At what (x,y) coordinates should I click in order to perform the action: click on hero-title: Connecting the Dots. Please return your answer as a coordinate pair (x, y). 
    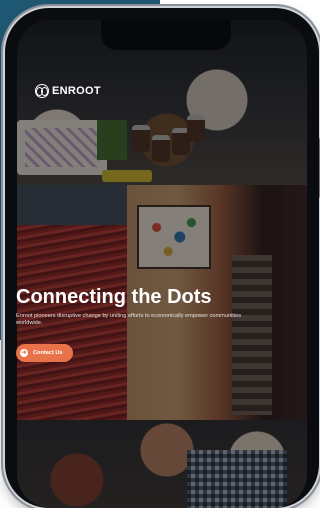
    Looking at the image, I should click on (114, 297).